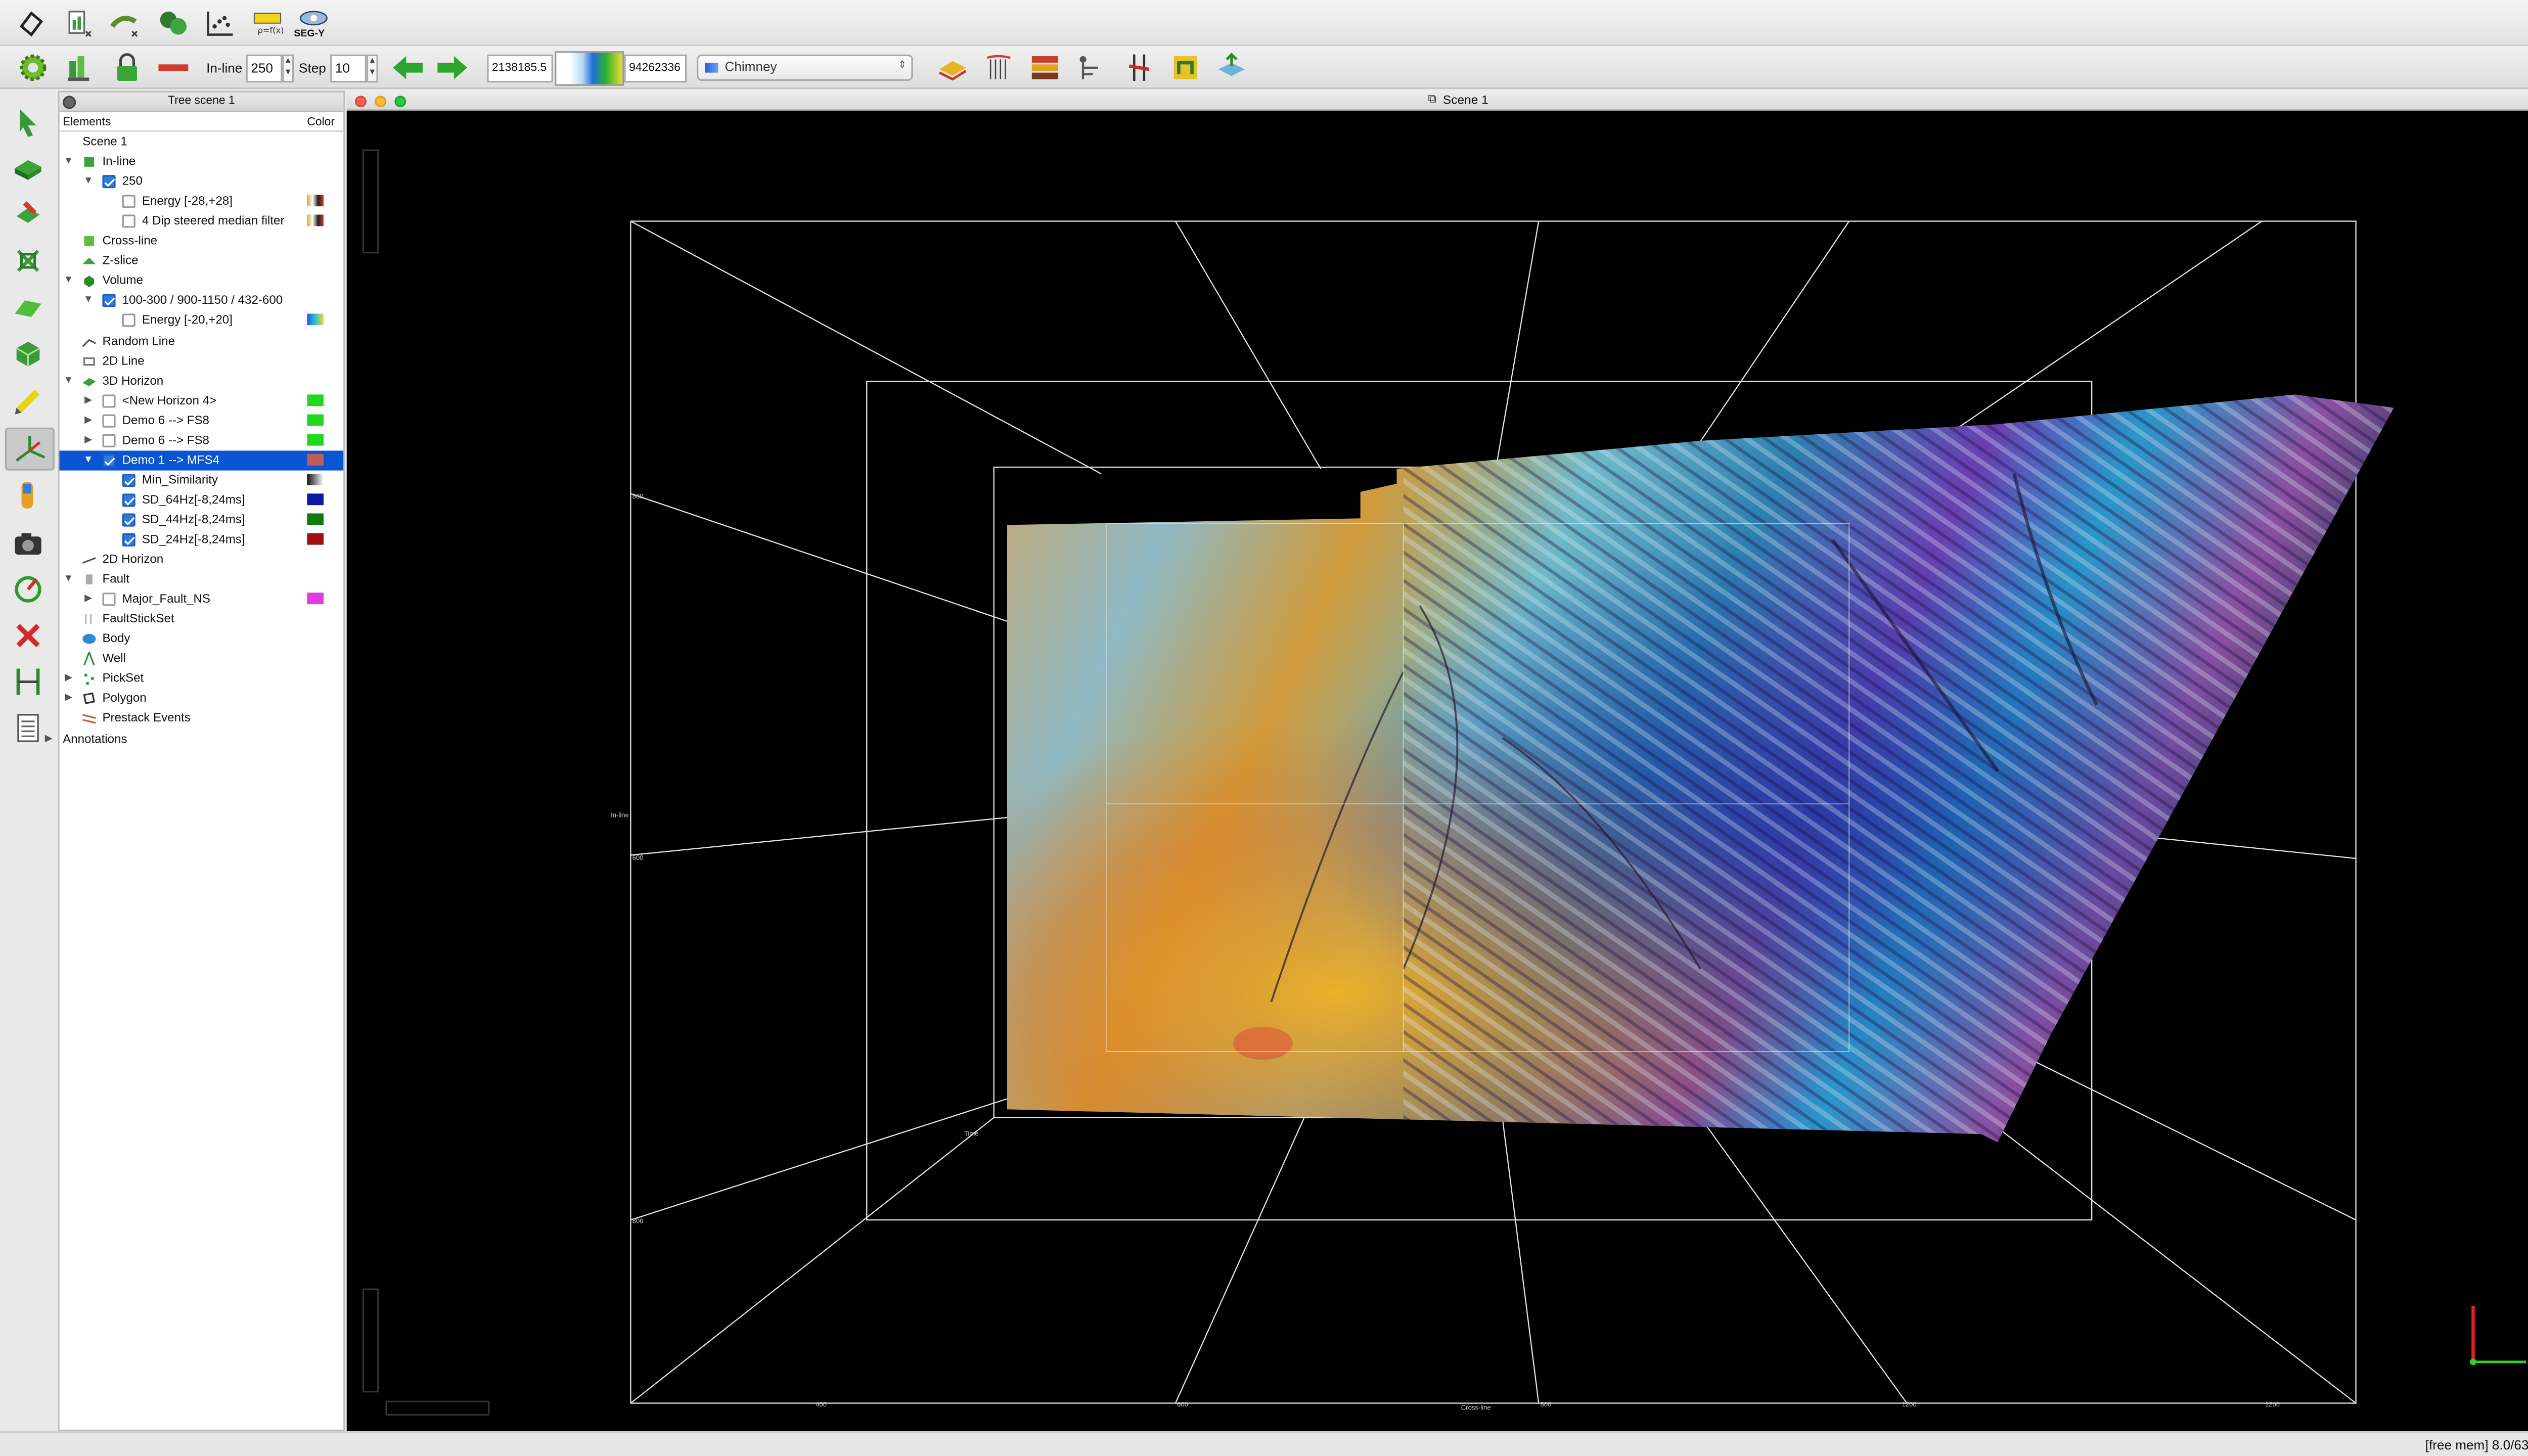 The image size is (2528, 1456). Describe the element at coordinates (1044, 67) in the screenshot. I see `layers-stack-icon` at that location.